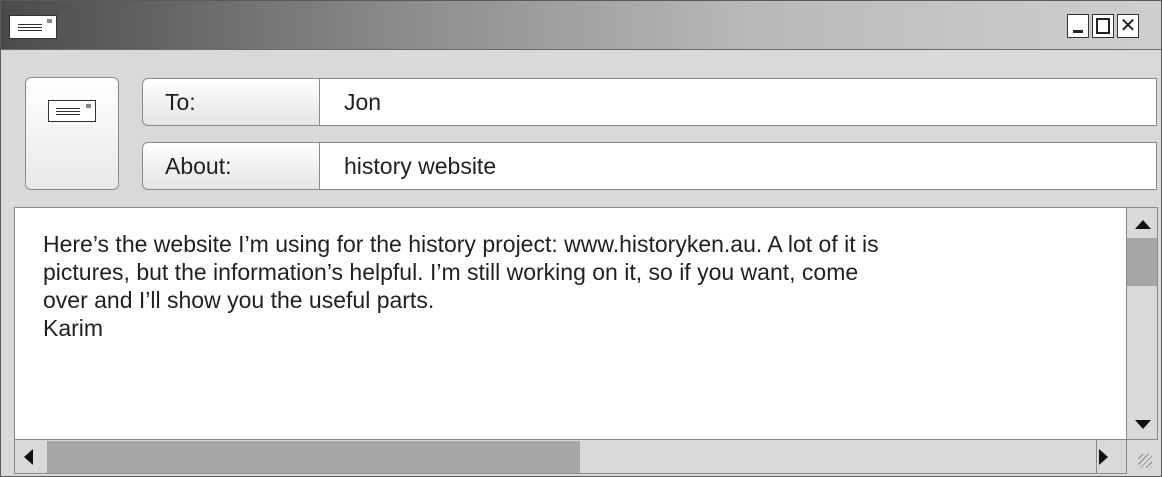 This screenshot has width=1162, height=477. I want to click on maximize-icon, so click(1103, 26).